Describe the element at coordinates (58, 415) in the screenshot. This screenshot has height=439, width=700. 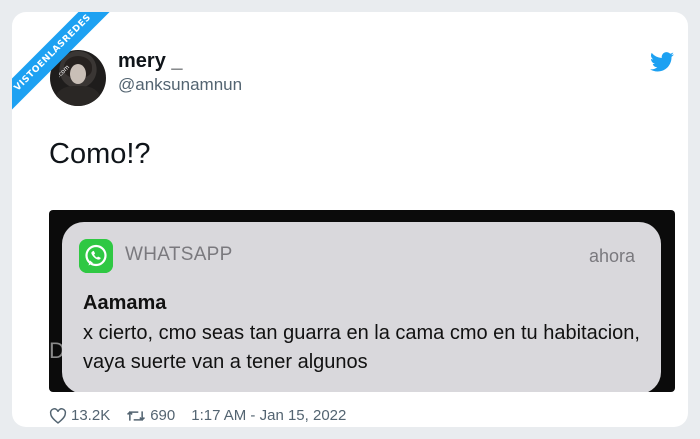
I see `heart-icon` at that location.